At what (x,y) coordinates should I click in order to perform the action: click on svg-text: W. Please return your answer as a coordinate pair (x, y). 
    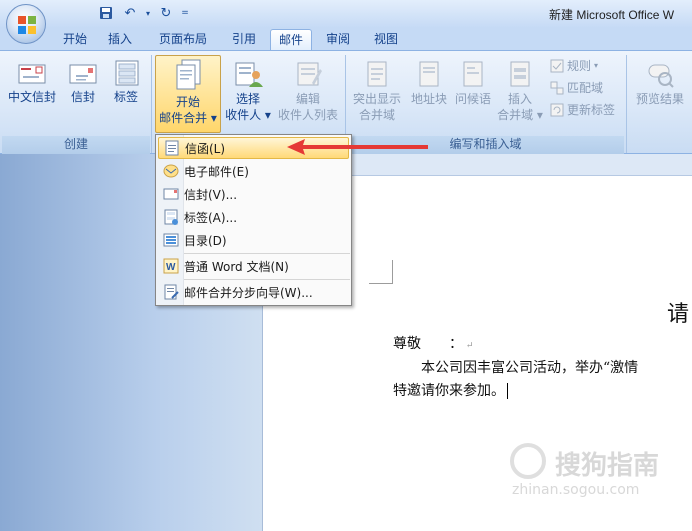
    Looking at the image, I should click on (171, 267).